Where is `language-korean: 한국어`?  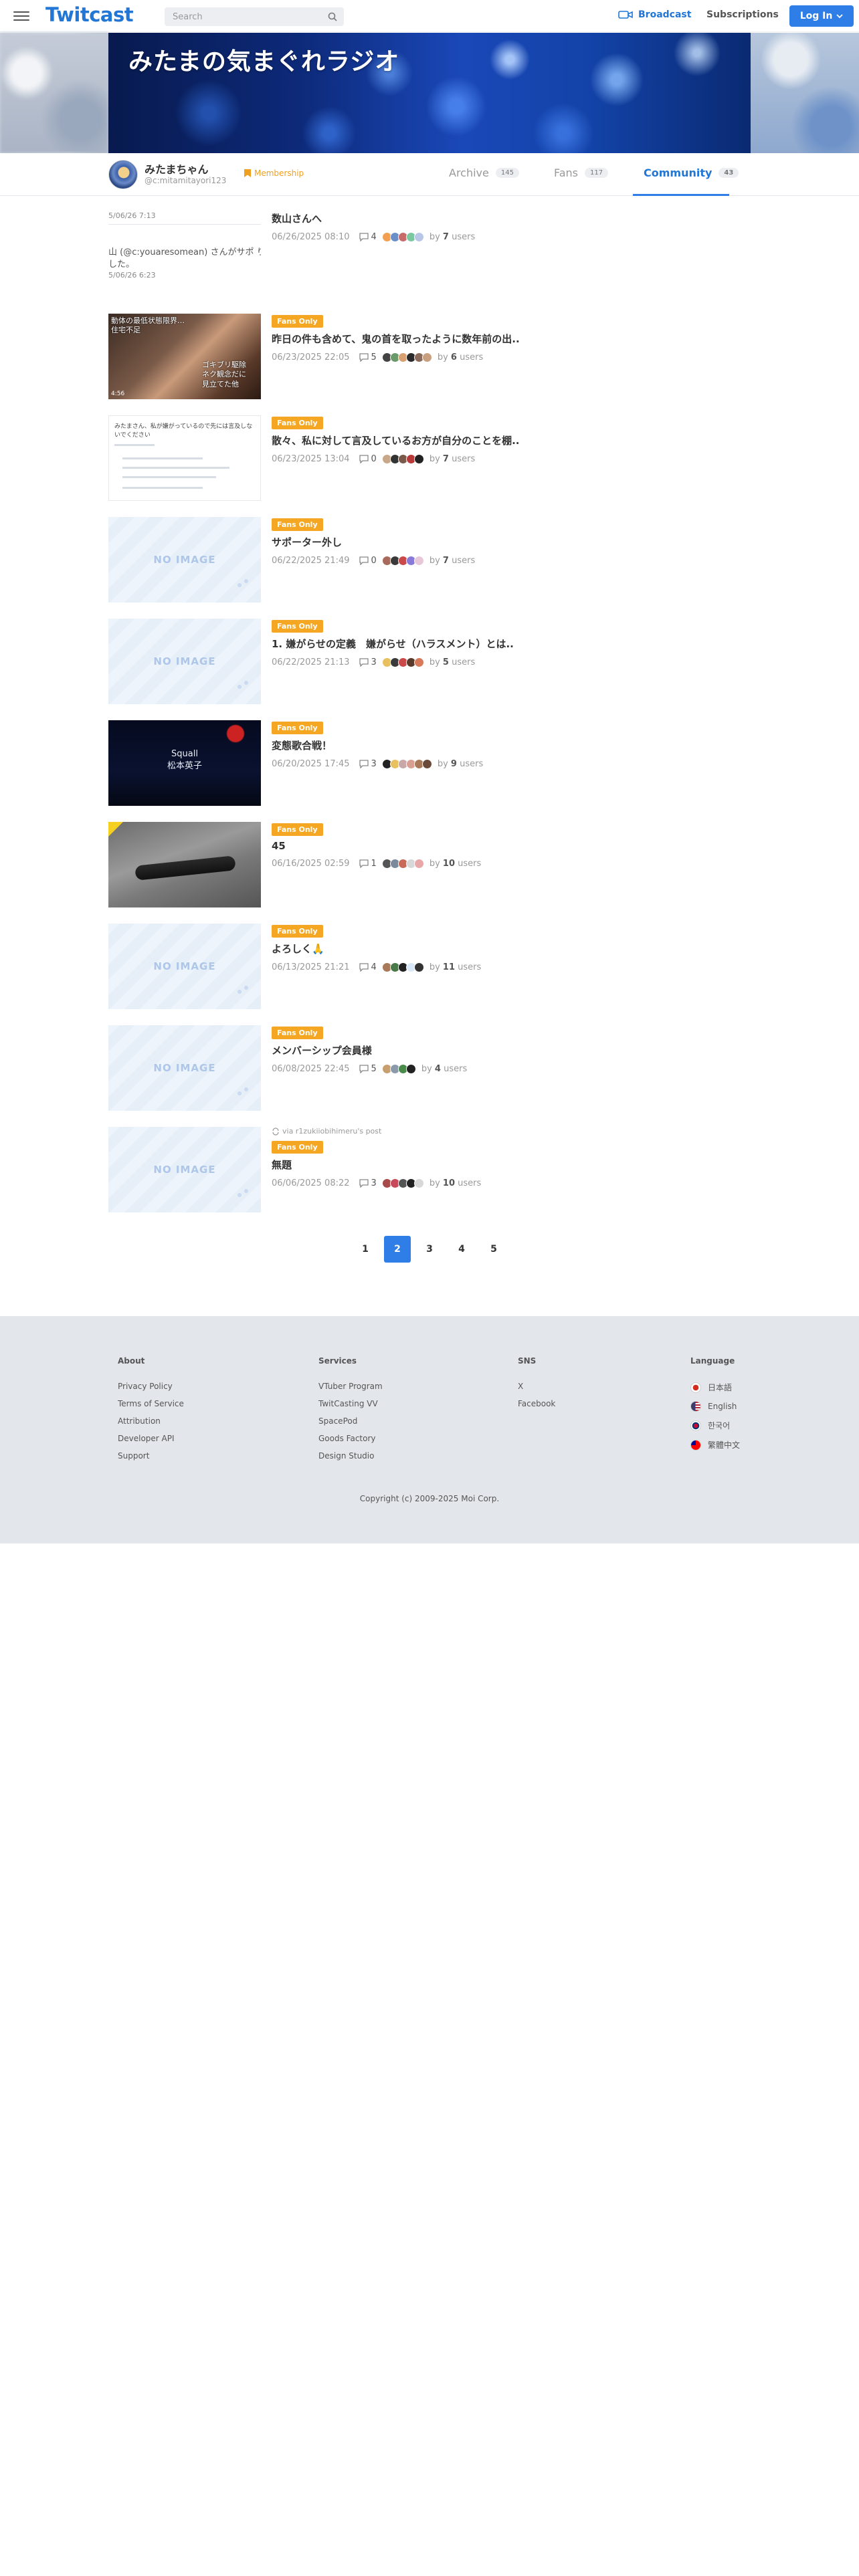
language-korean: 한국어 is located at coordinates (715, 1425).